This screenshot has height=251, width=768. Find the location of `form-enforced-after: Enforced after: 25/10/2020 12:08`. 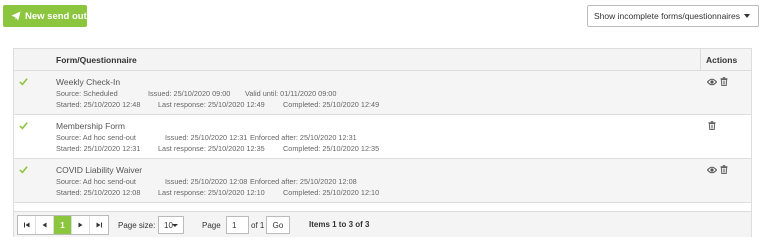

form-enforced-after: Enforced after: 25/10/2020 12:08 is located at coordinates (303, 181).